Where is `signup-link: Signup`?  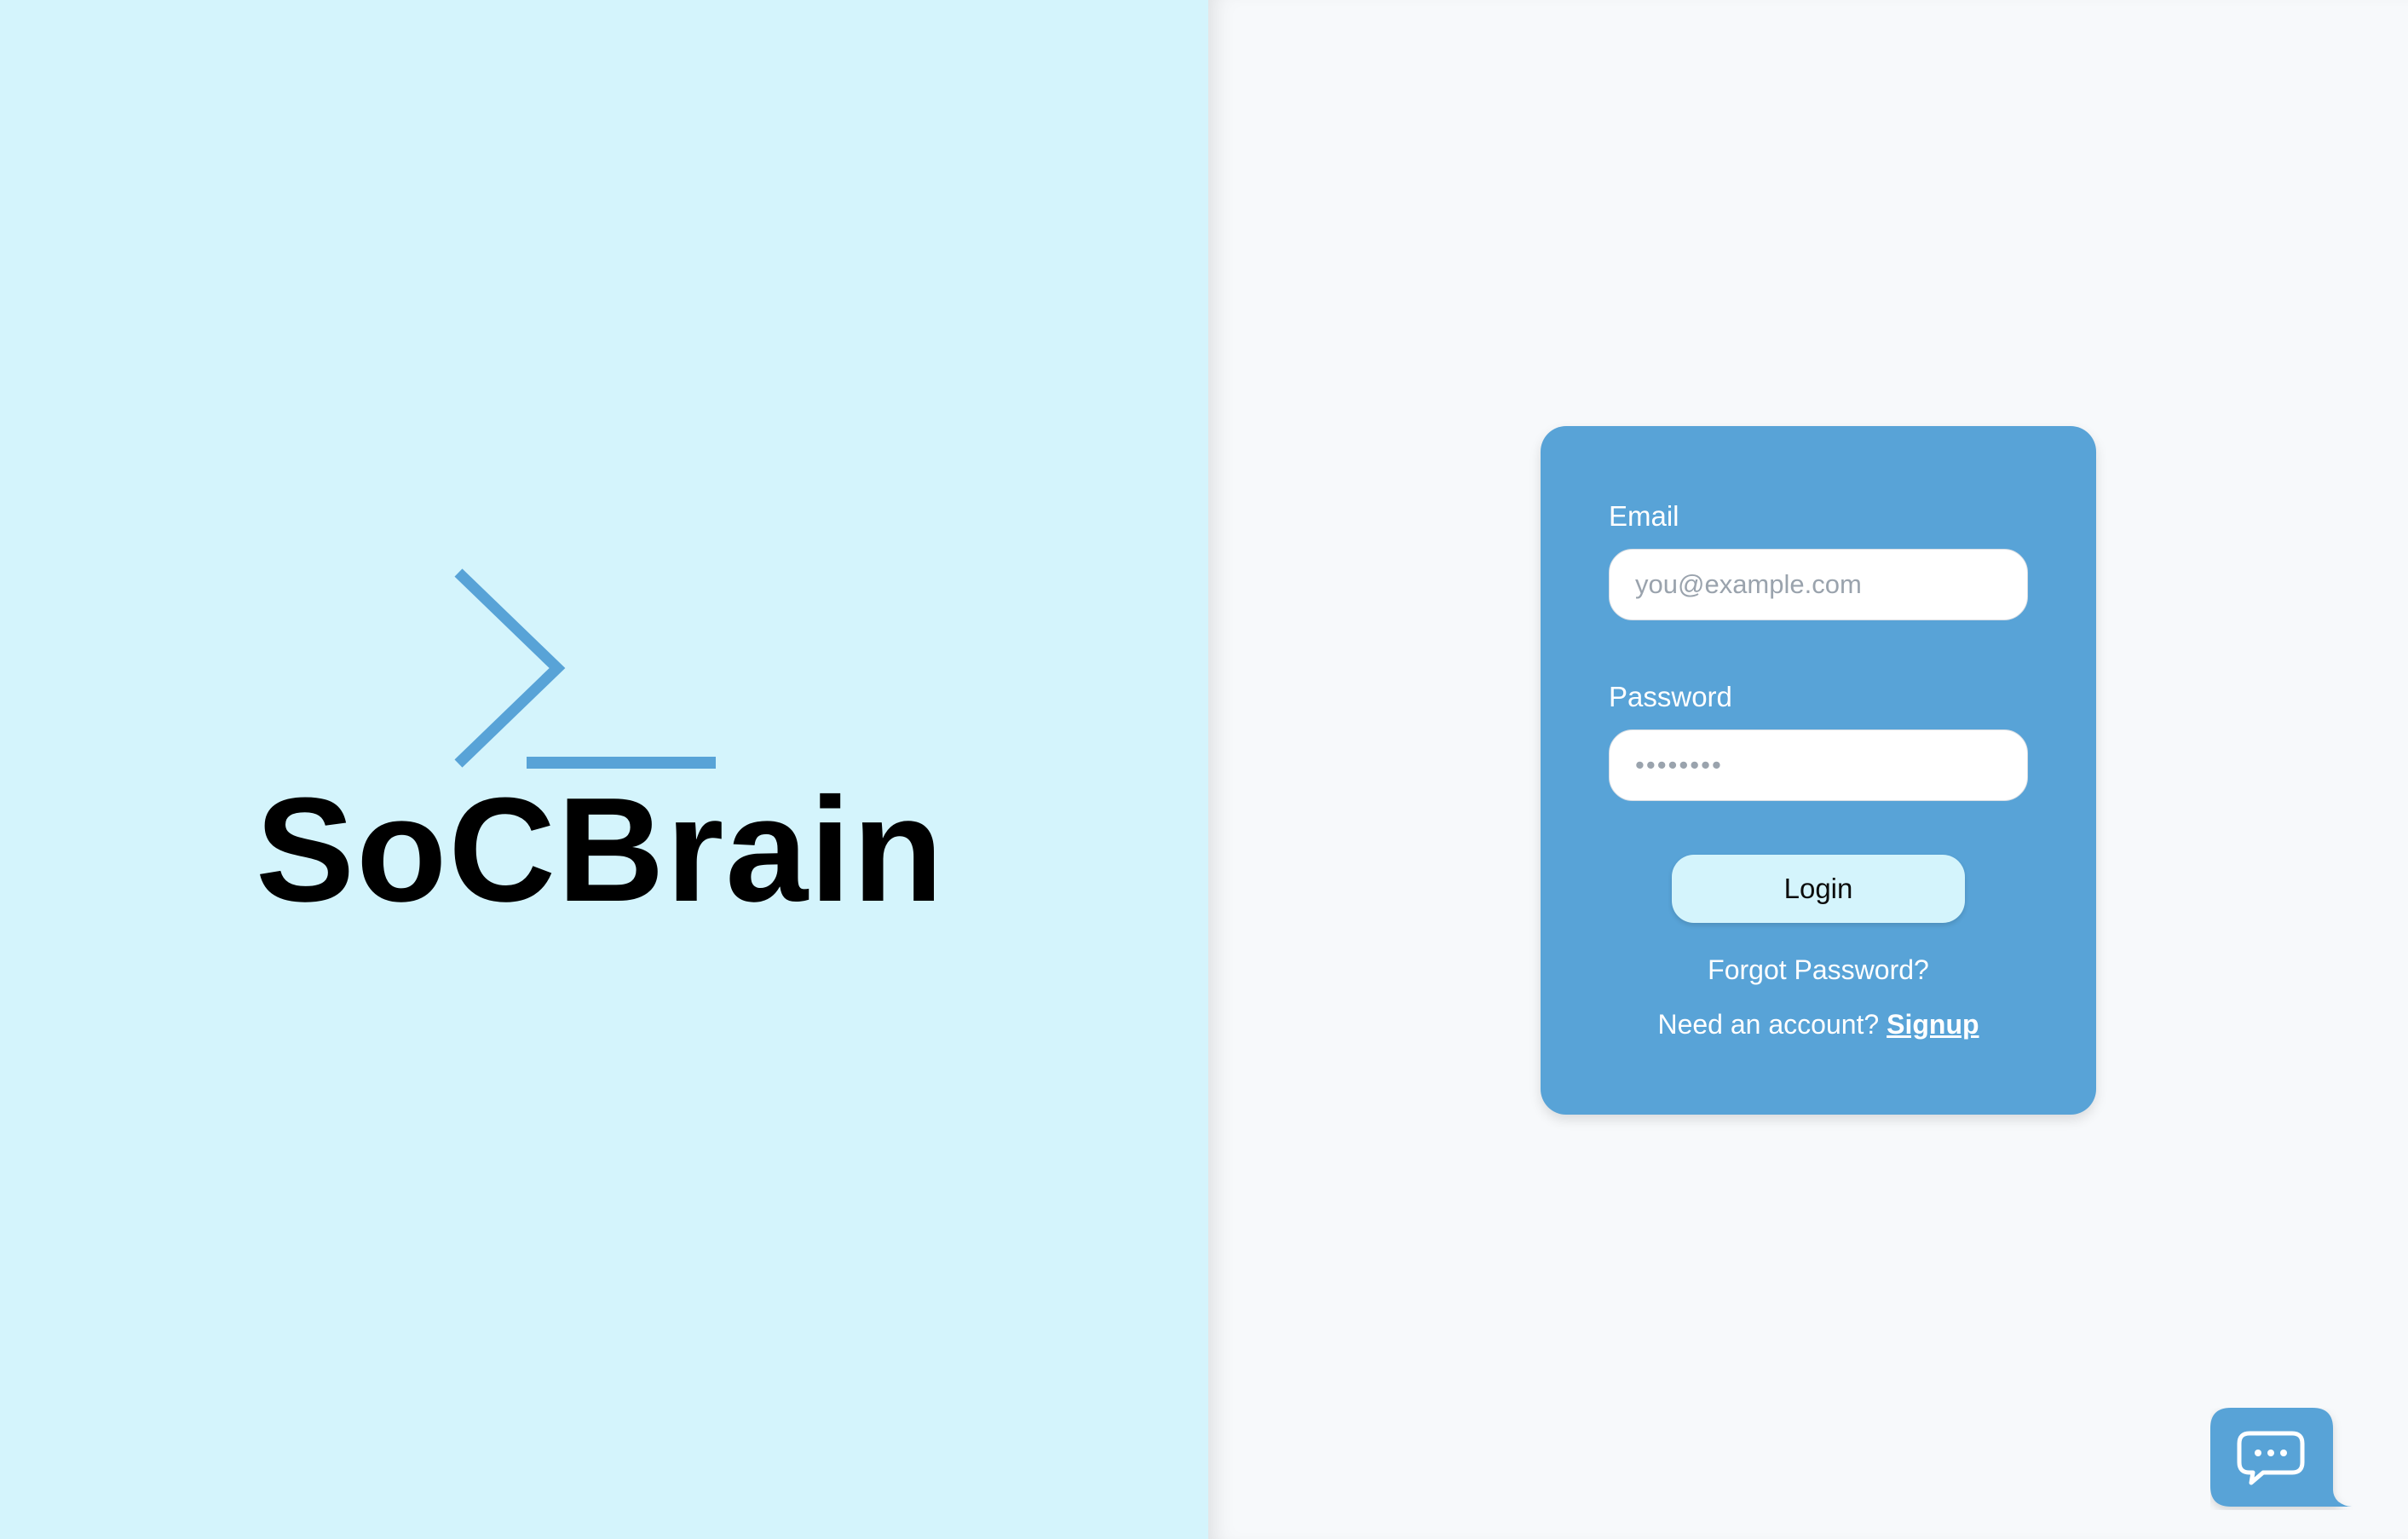 signup-link: Signup is located at coordinates (1933, 1024).